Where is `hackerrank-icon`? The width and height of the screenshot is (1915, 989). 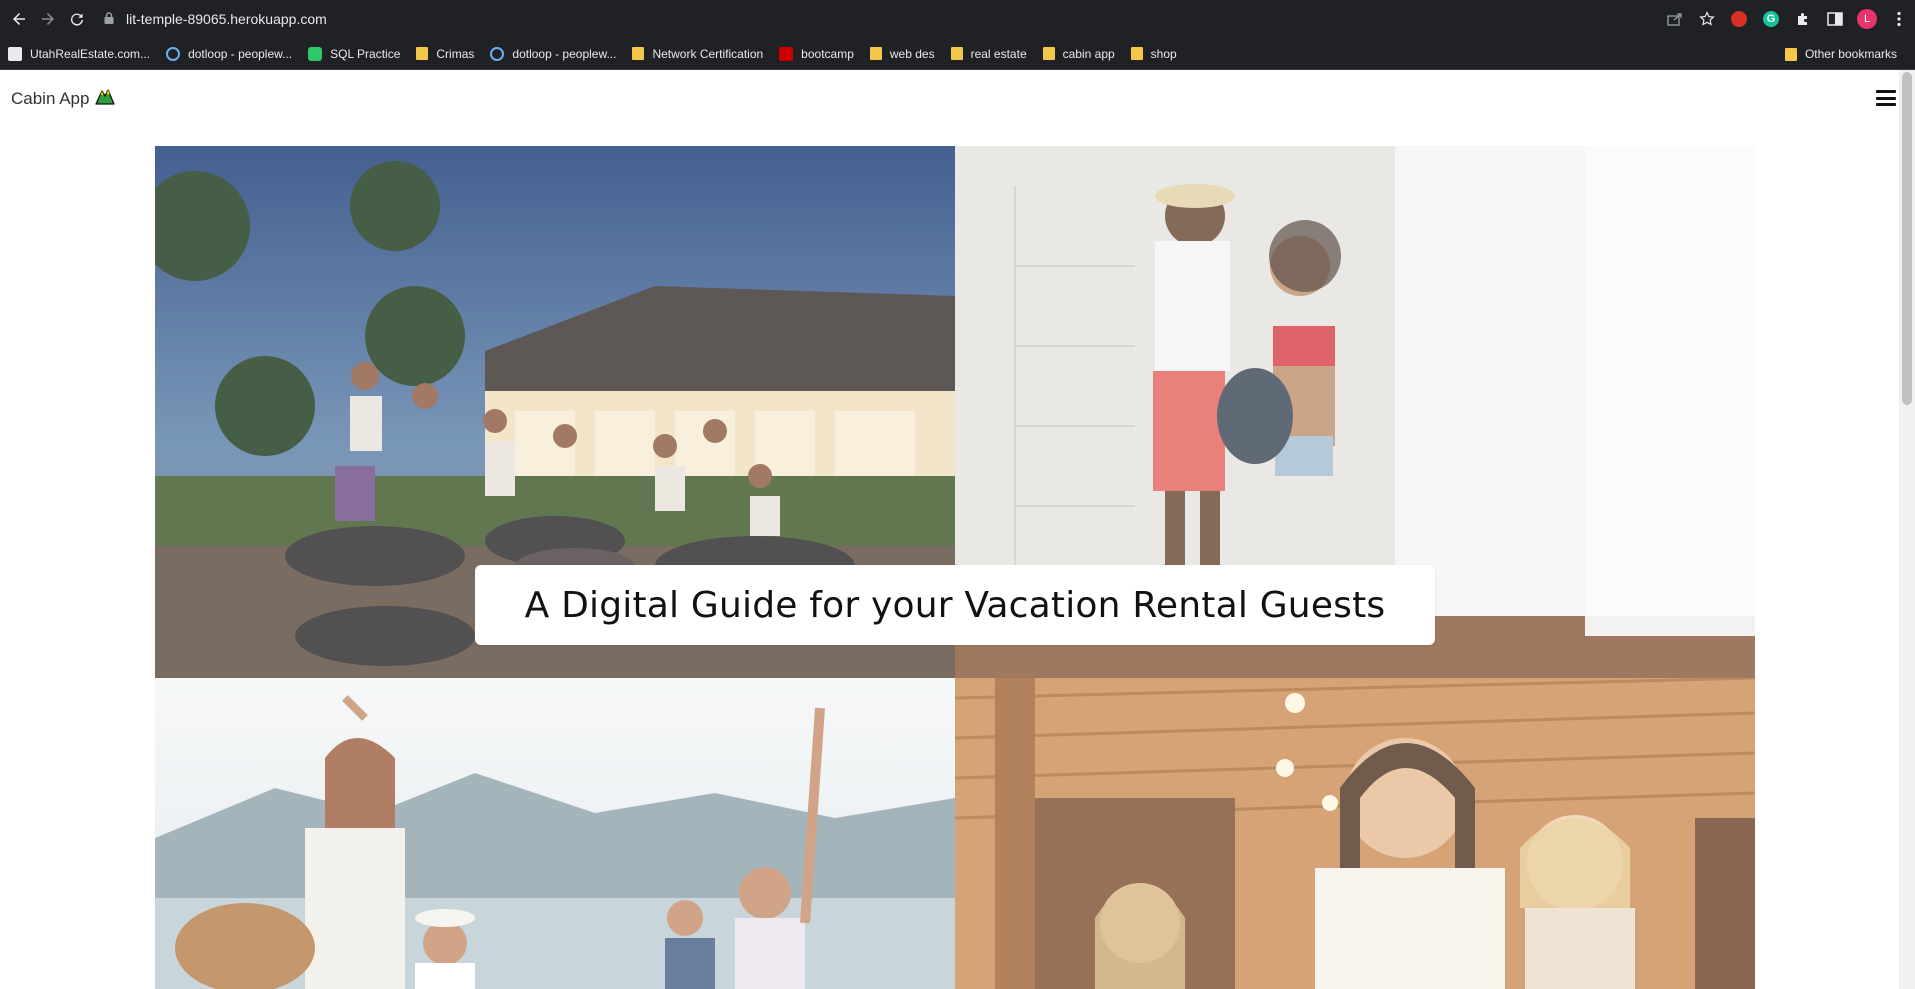
hackerrank-icon is located at coordinates (315, 53).